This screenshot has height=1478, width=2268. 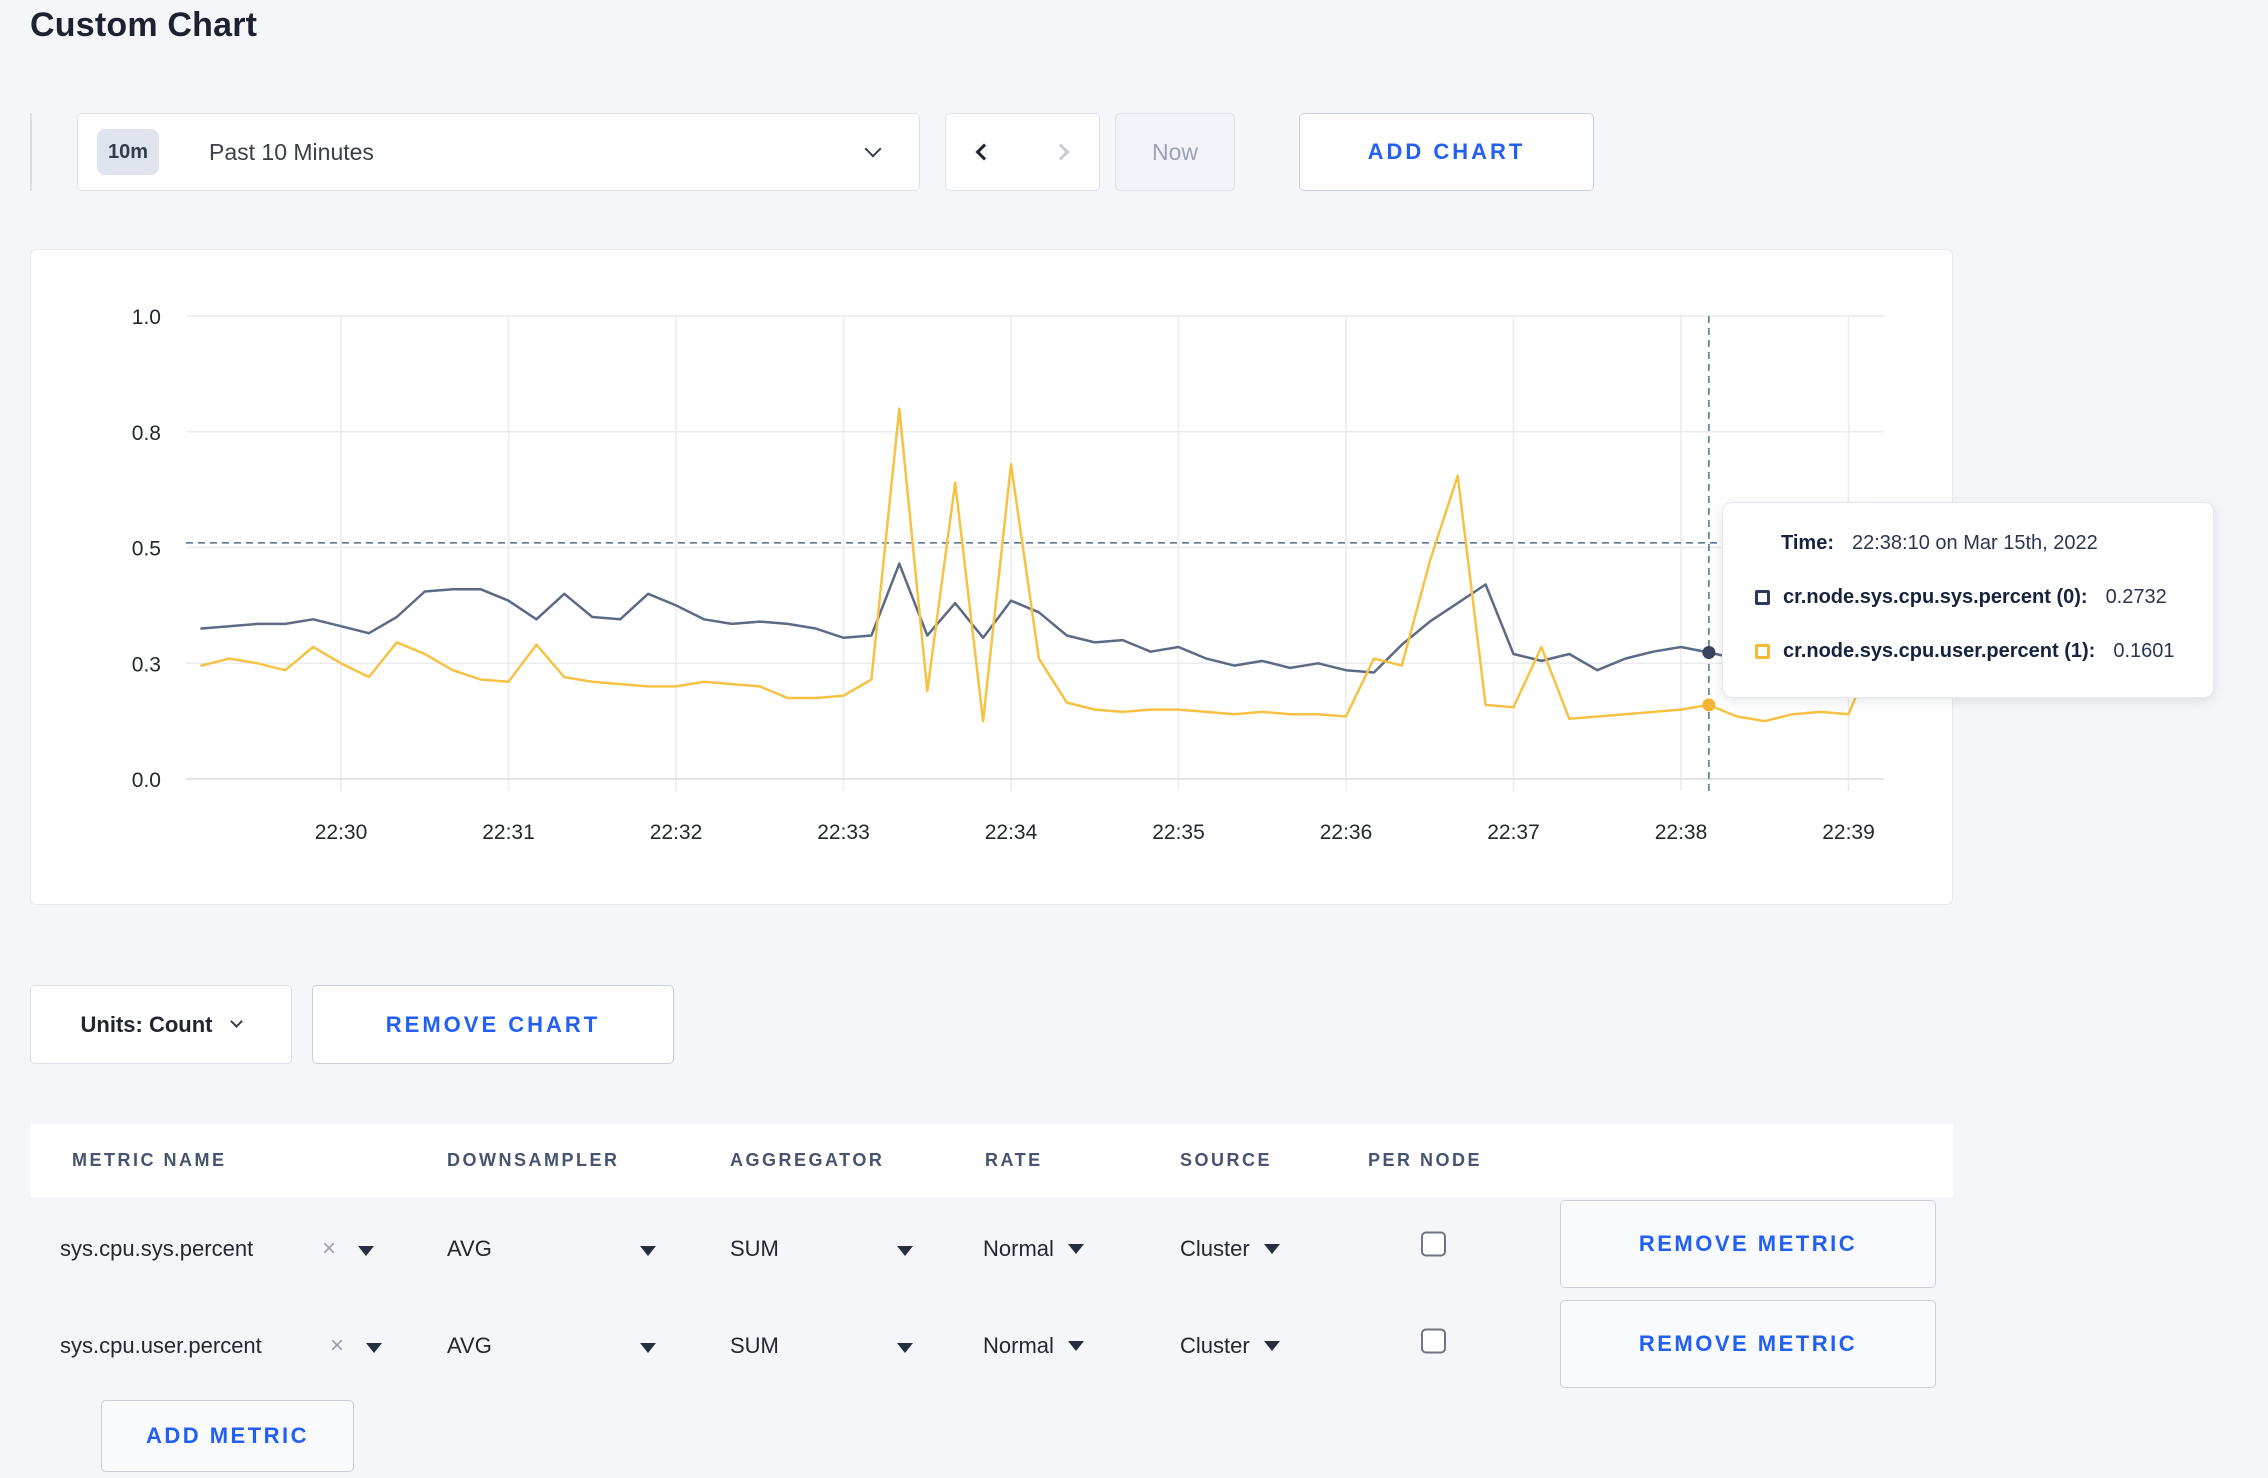 I want to click on tooltip-series-label: cr.node.sys.cpu.user.percent (1):, so click(x=1939, y=650).